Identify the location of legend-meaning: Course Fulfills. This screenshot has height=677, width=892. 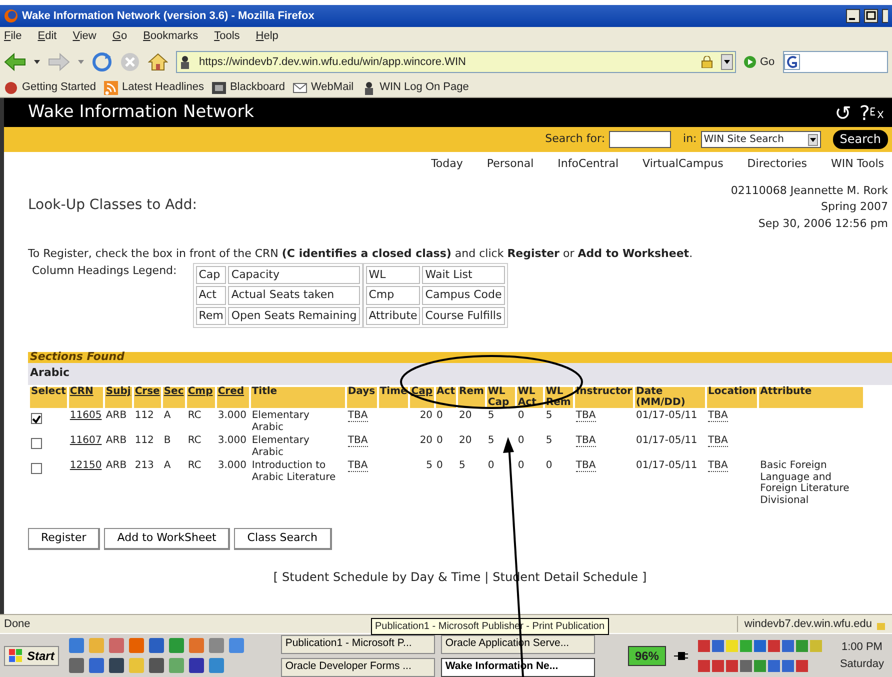
(463, 315).